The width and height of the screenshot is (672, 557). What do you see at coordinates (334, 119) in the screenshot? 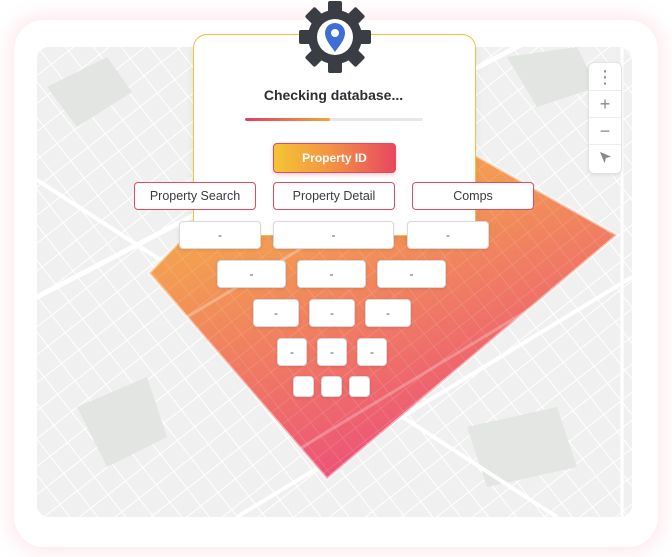
I see `progress-bar` at bounding box center [334, 119].